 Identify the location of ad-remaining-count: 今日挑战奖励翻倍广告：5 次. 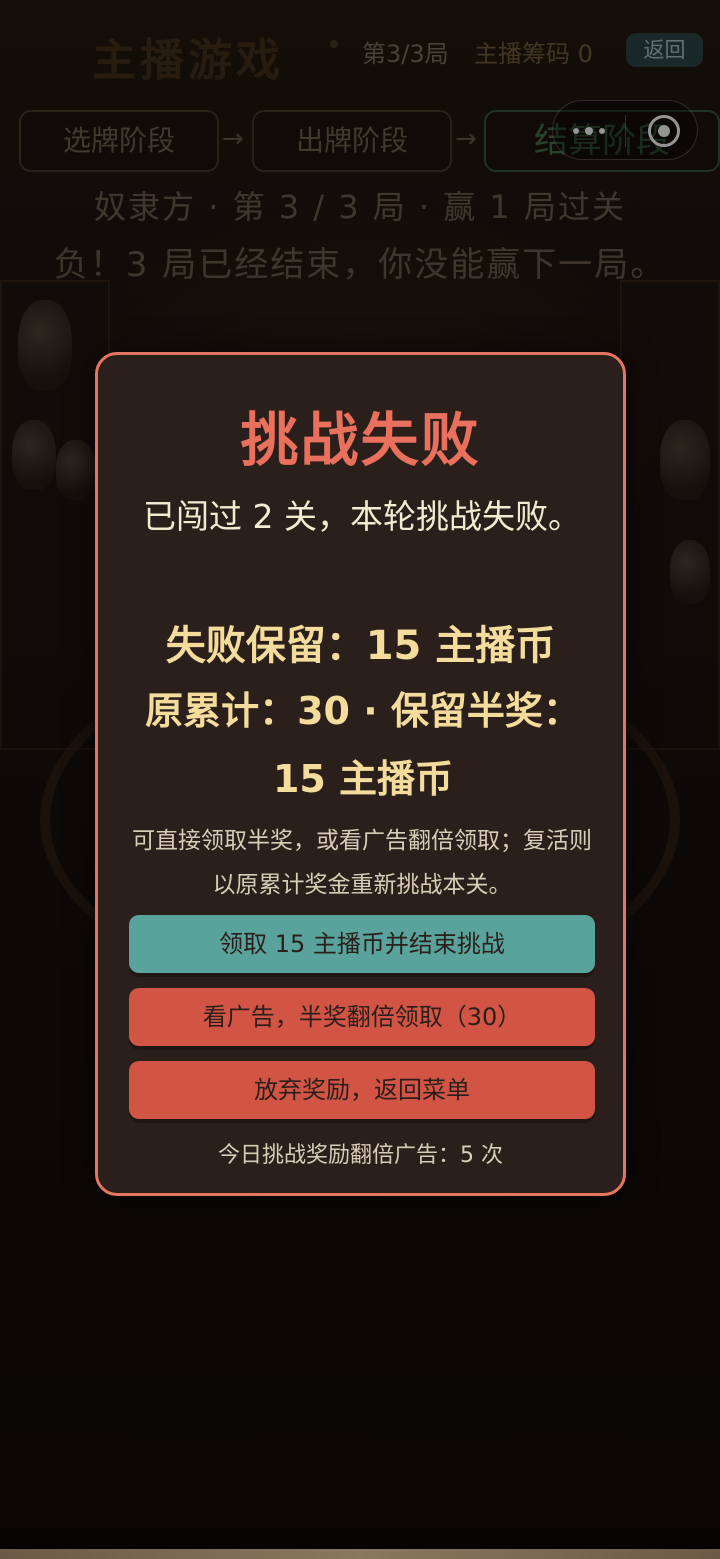
(360, 1155).